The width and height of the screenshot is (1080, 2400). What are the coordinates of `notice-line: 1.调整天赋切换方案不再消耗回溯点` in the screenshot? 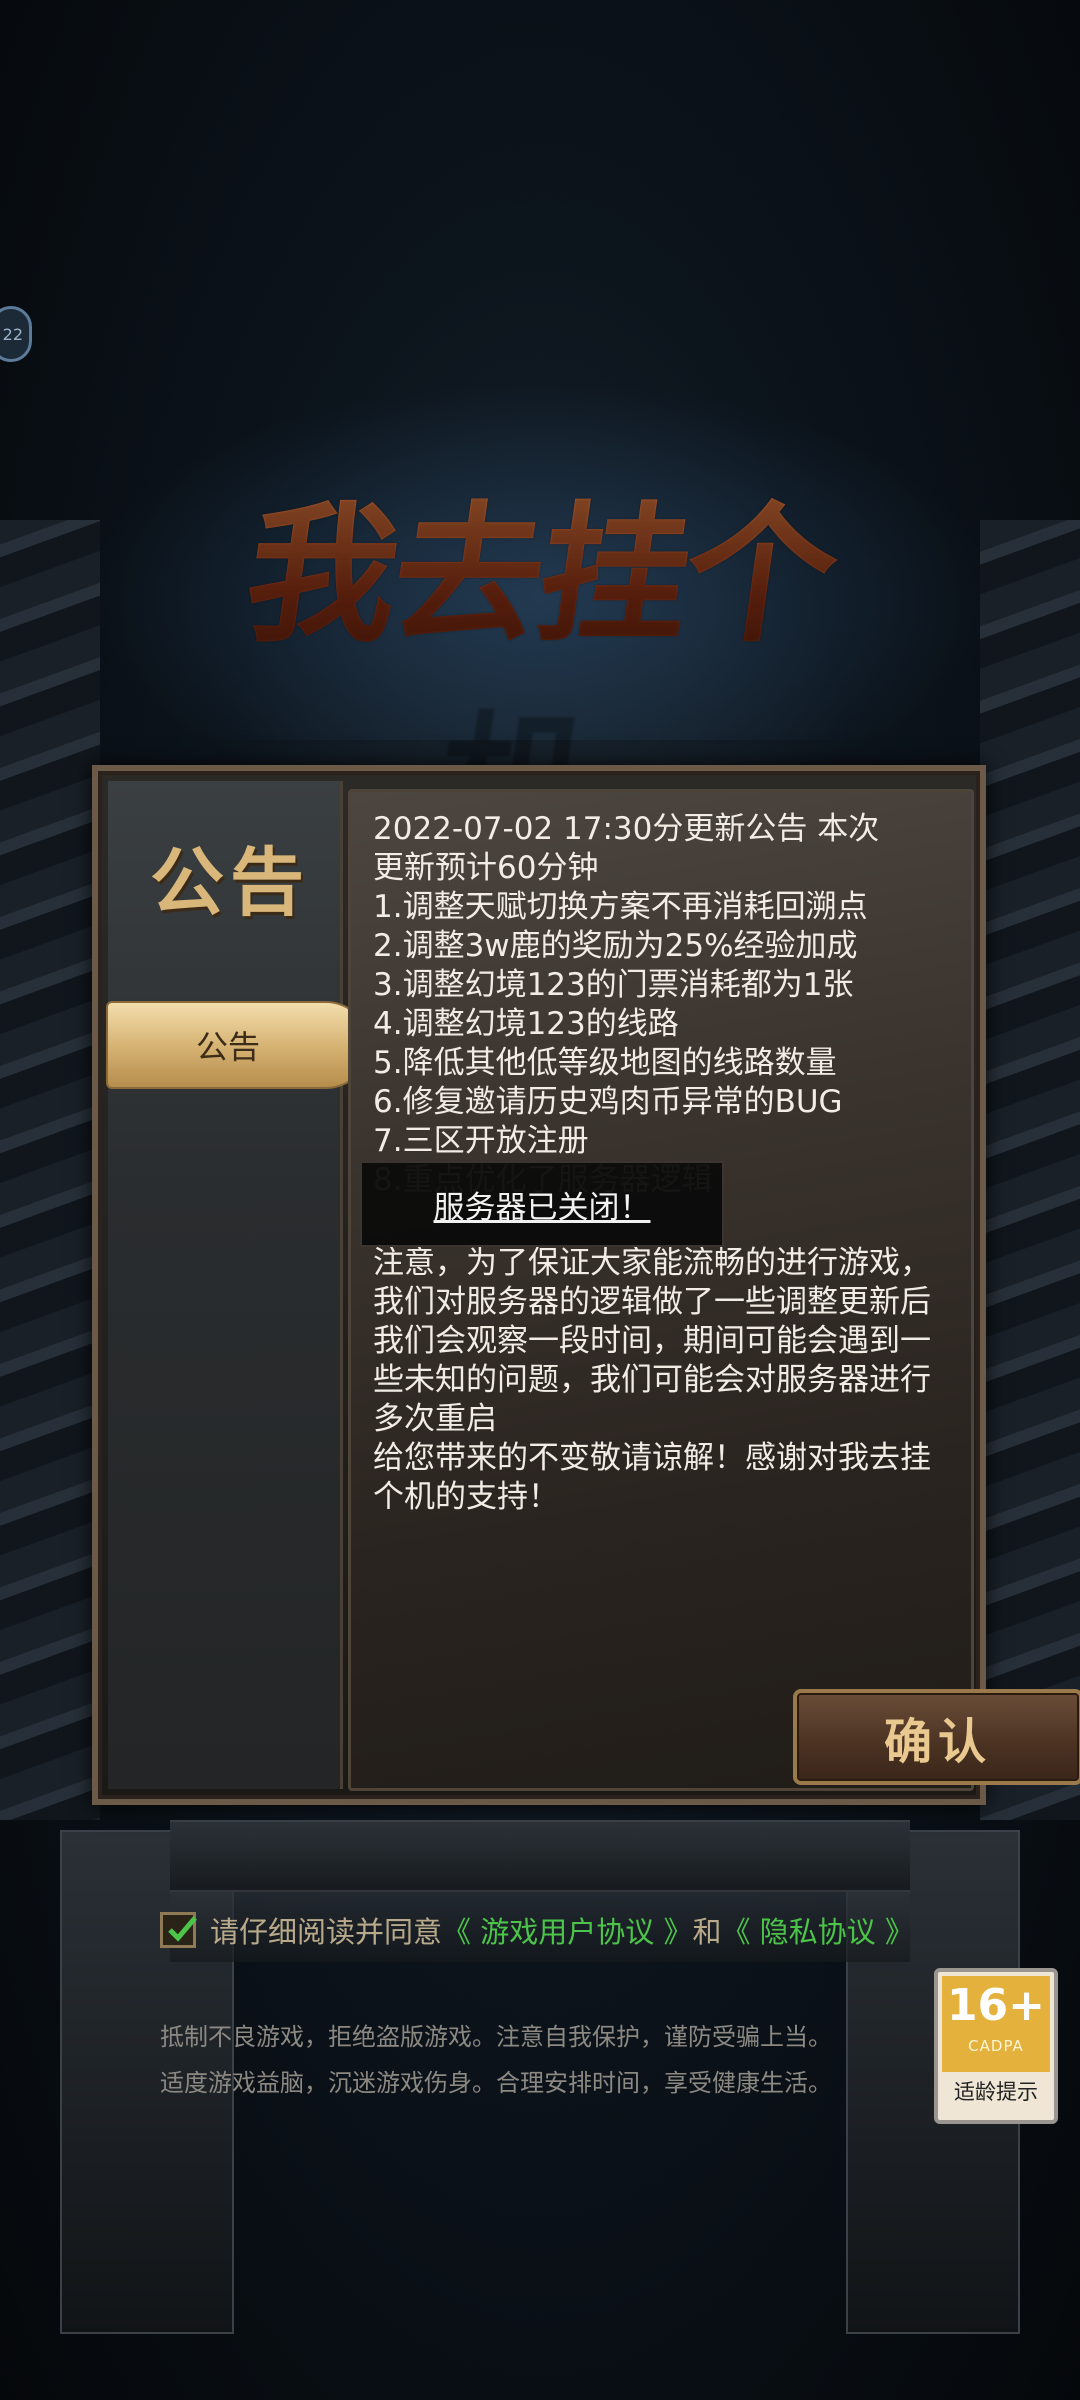 It's located at (620, 907).